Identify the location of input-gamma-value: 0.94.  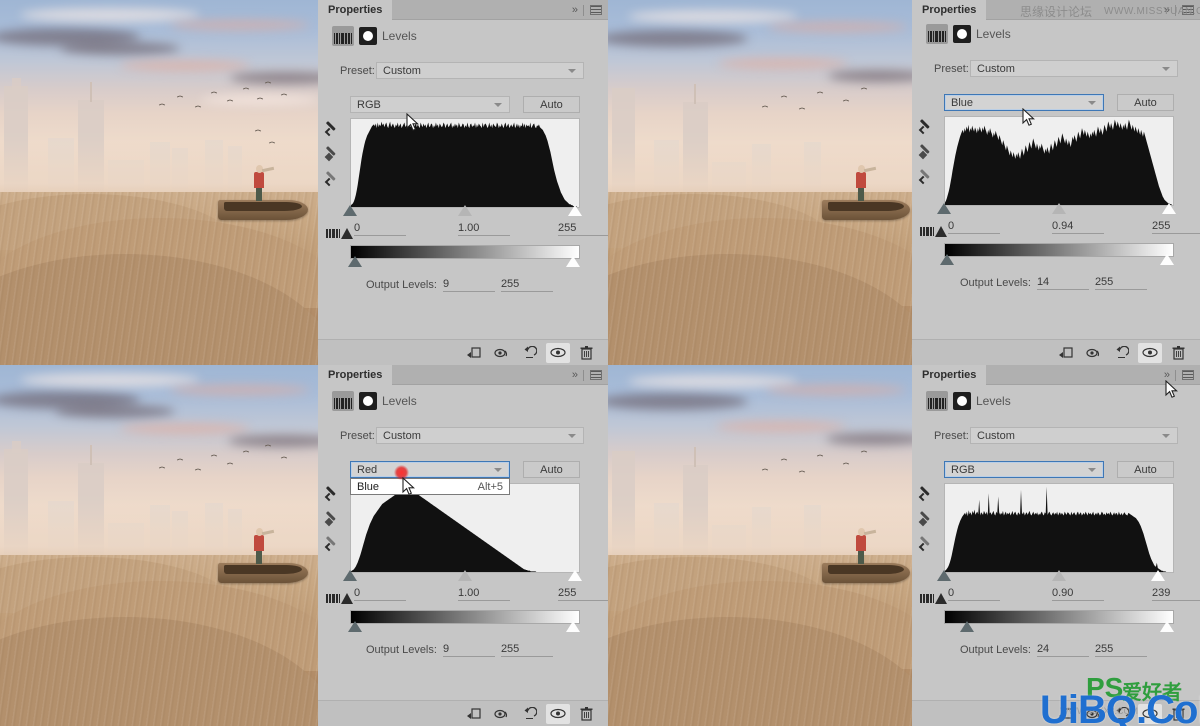
(1078, 227).